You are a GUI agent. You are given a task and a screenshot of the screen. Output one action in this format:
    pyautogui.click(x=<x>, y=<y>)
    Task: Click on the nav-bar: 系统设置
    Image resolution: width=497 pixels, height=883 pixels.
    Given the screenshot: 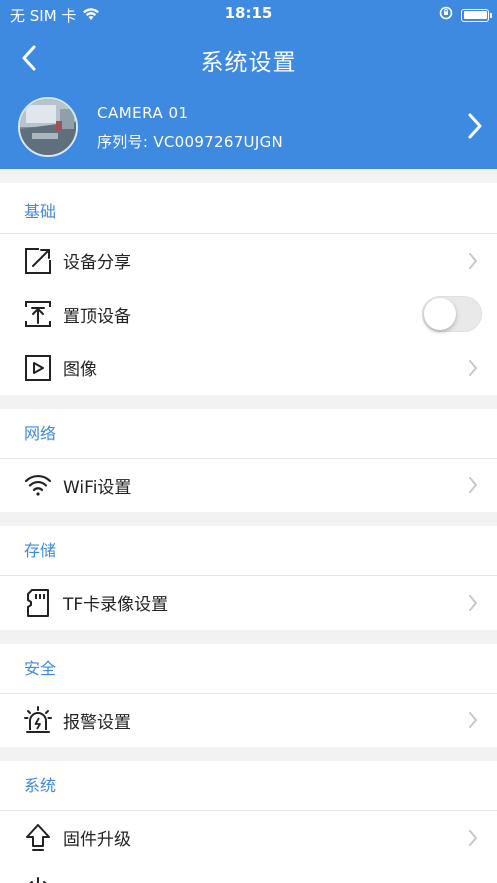 What is the action you would take?
    pyautogui.click(x=248, y=59)
    